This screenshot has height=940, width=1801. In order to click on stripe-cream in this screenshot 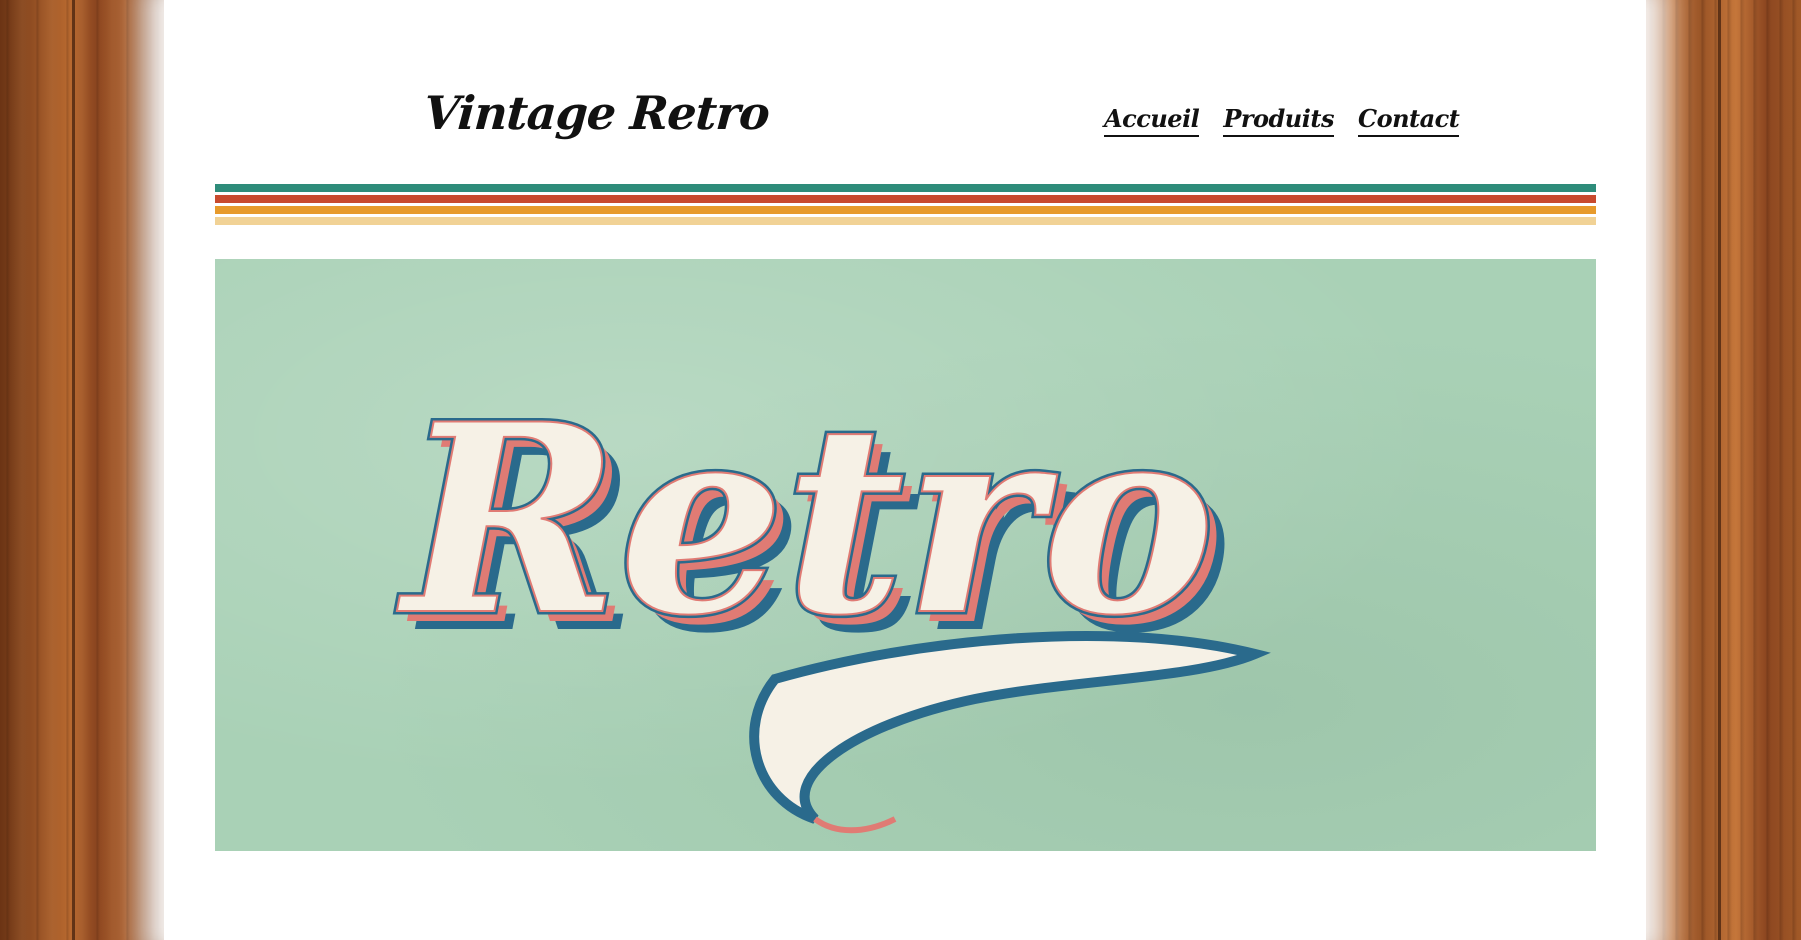, I will do `click(905, 221)`.